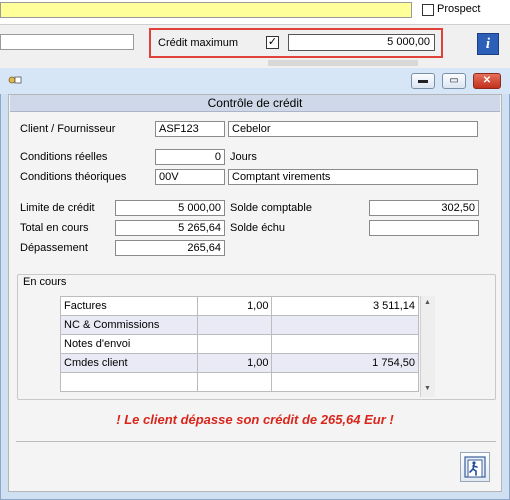 The width and height of the screenshot is (510, 500). What do you see at coordinates (454, 81) in the screenshot?
I see `maximize-button: ▭` at bounding box center [454, 81].